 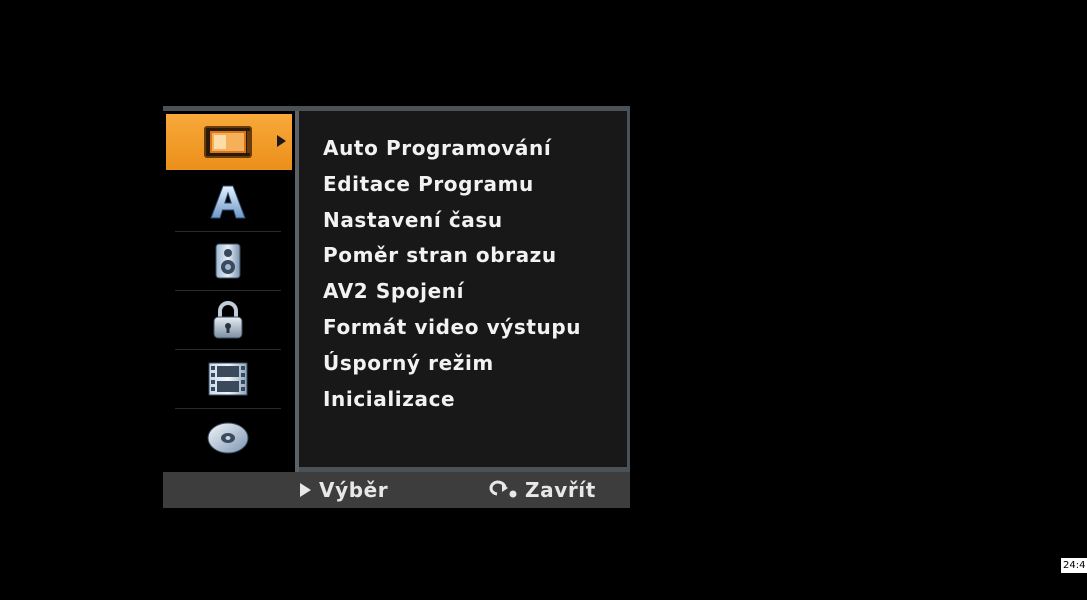 I want to click on menu-item-initialization: Inicializace, so click(x=475, y=400).